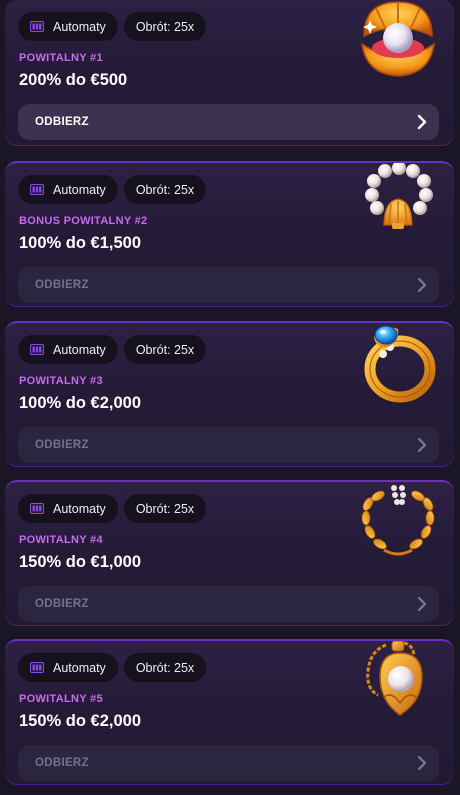 The image size is (460, 795). What do you see at coordinates (80, 721) in the screenshot?
I see `bonus-amount: 150% do €2,000` at bounding box center [80, 721].